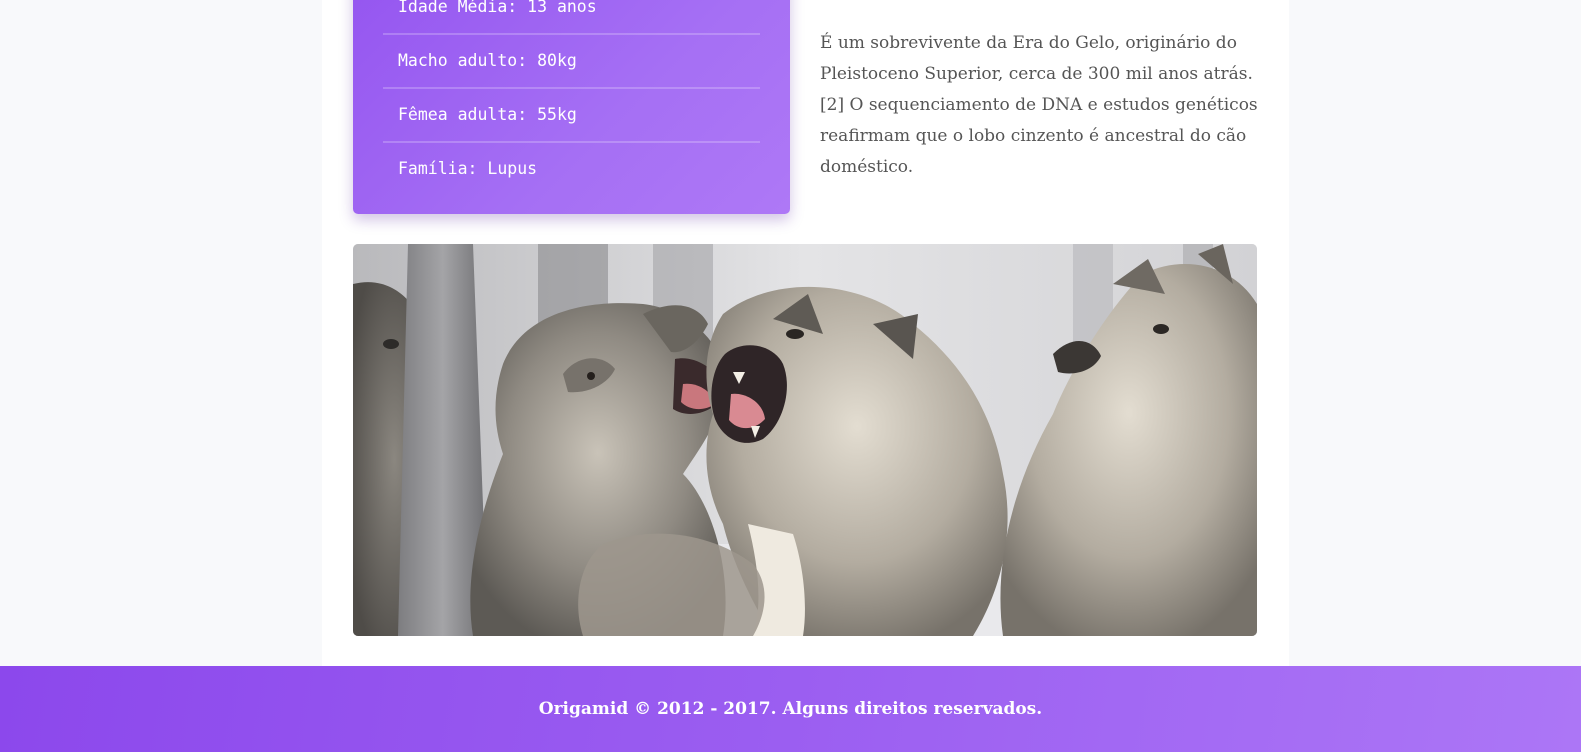 This screenshot has height=752, width=1581. I want to click on fact-adult-female-weight: Fêmea adulta: 55kg, so click(571, 116).